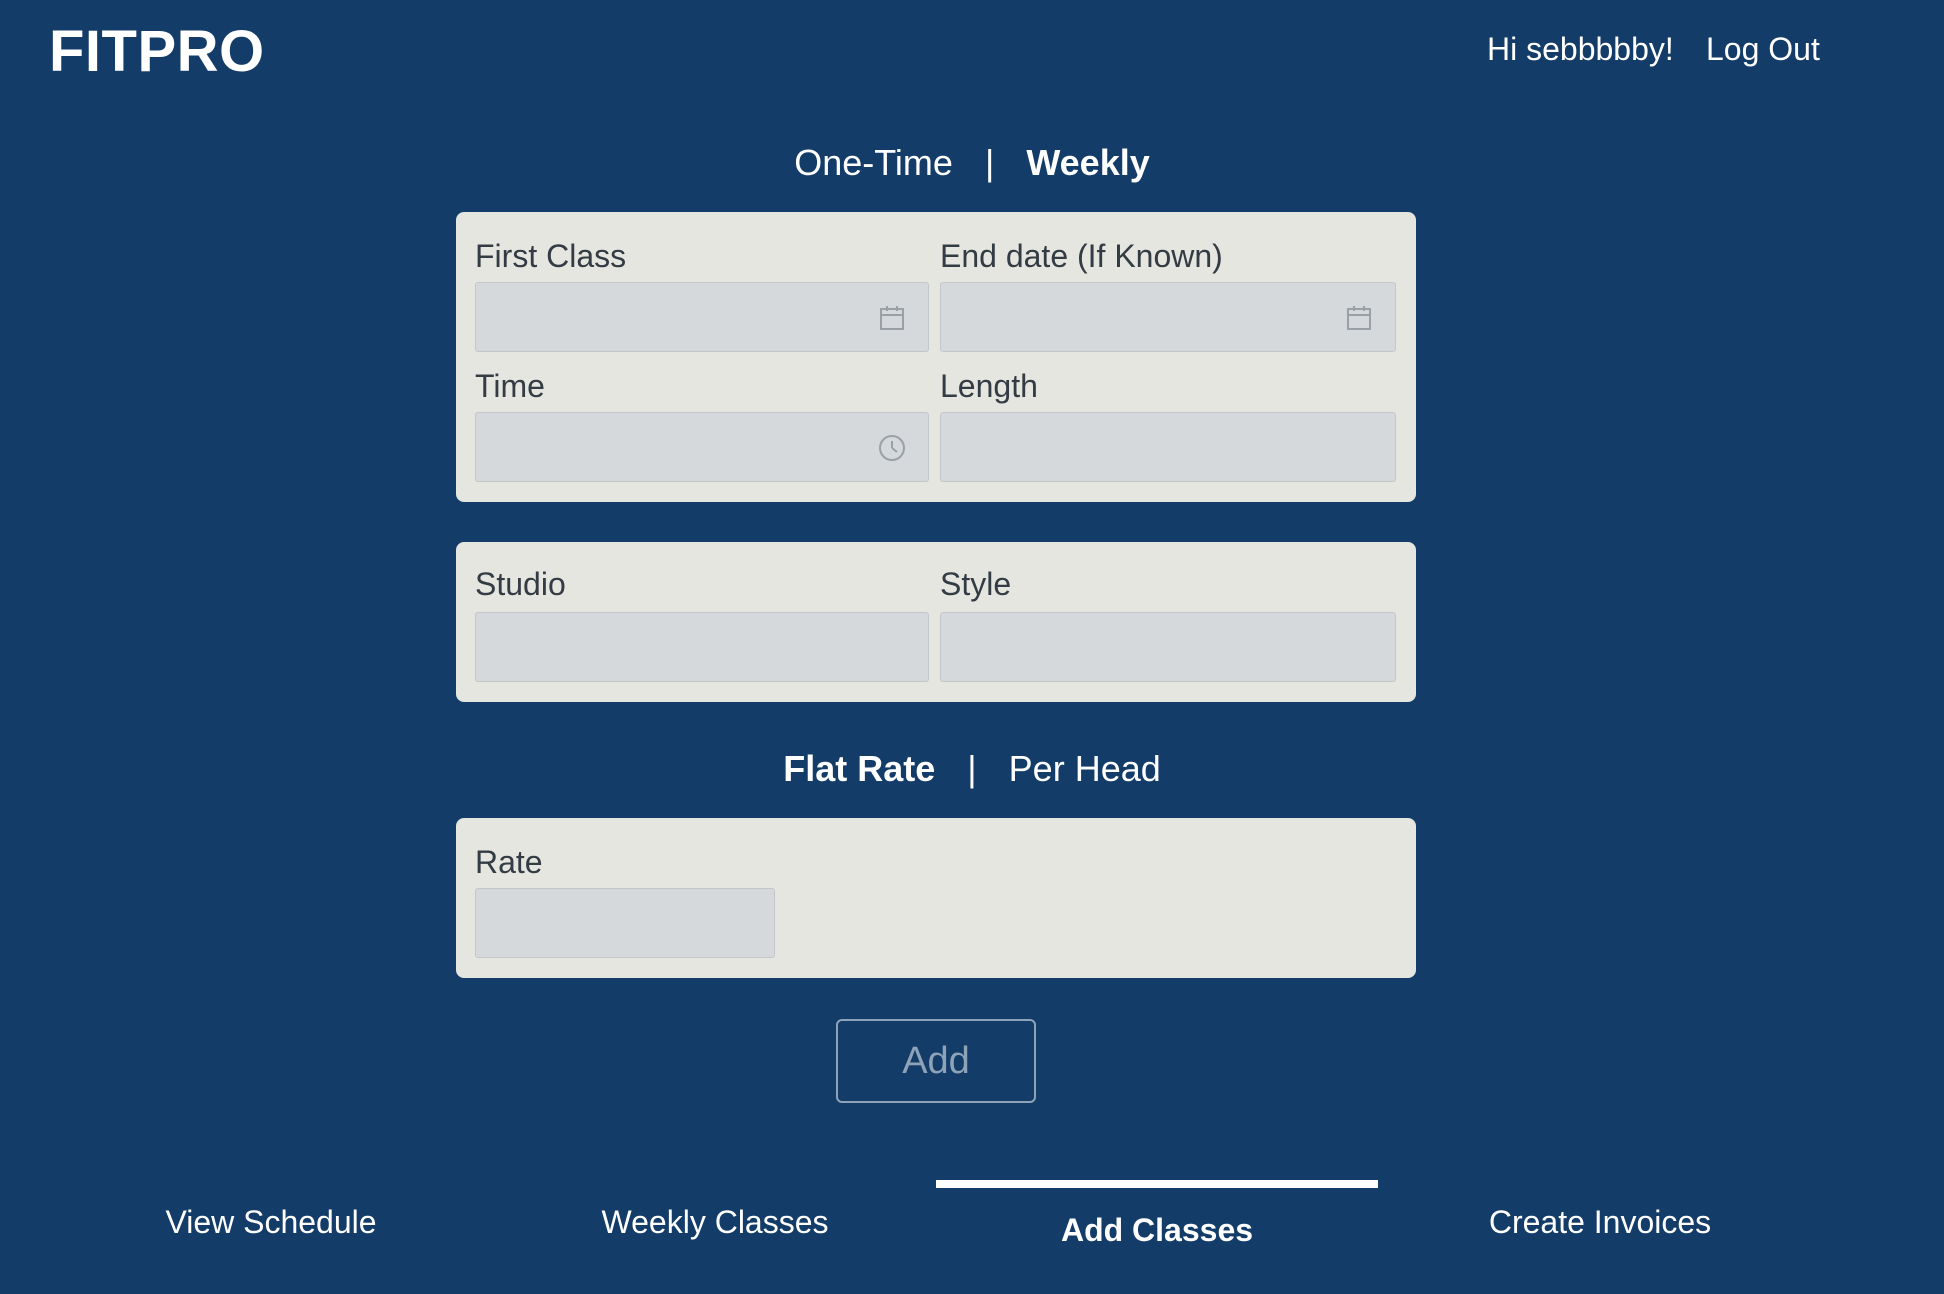  What do you see at coordinates (1085, 769) in the screenshot?
I see `per-head-option: Per Head` at bounding box center [1085, 769].